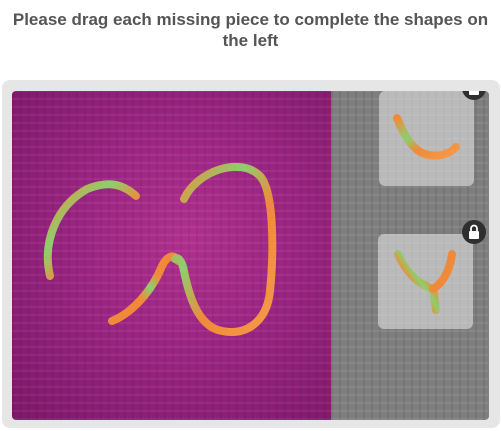 This screenshot has width=501, height=431. I want to click on curve-piece-shape, so click(426, 137).